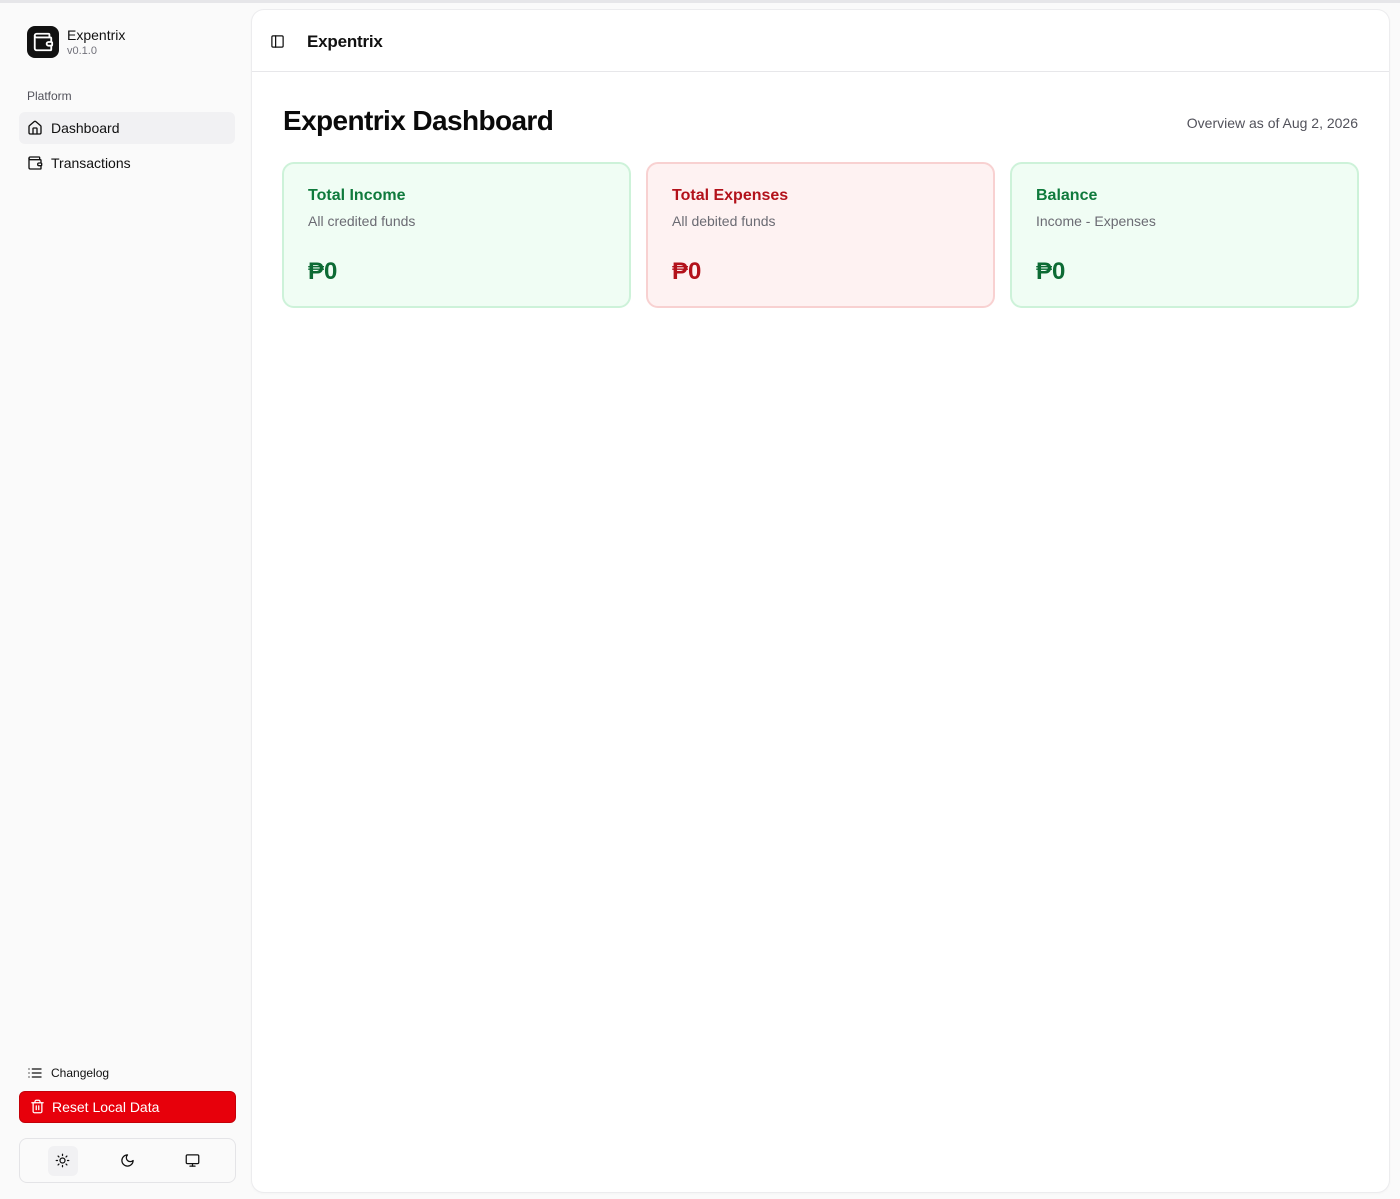 This screenshot has width=1400, height=1199. What do you see at coordinates (820, 235) in the screenshot?
I see `total-expenses-card: Total Expenses All debited funds ₱0` at bounding box center [820, 235].